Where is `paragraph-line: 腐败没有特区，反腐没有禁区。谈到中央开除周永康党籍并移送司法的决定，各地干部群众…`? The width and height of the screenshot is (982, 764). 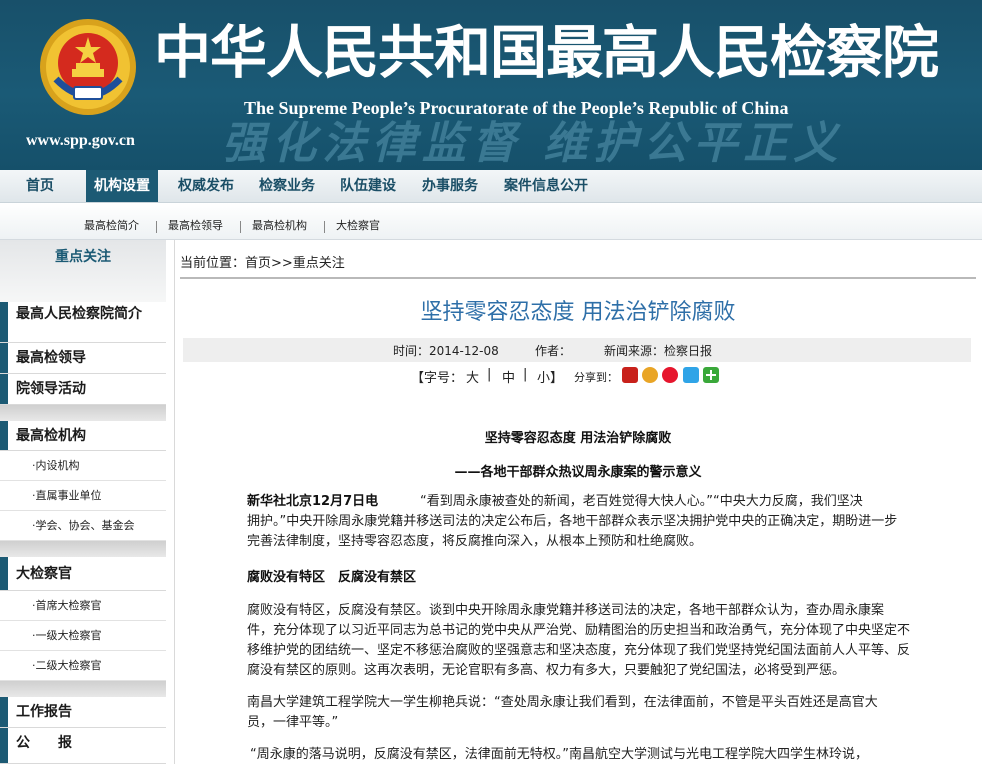 paragraph-line: 腐败没有特区，反腐没有禁区。谈到中央开除周永康党籍并移送司法的决定，各地干部群众… is located at coordinates (566, 610).